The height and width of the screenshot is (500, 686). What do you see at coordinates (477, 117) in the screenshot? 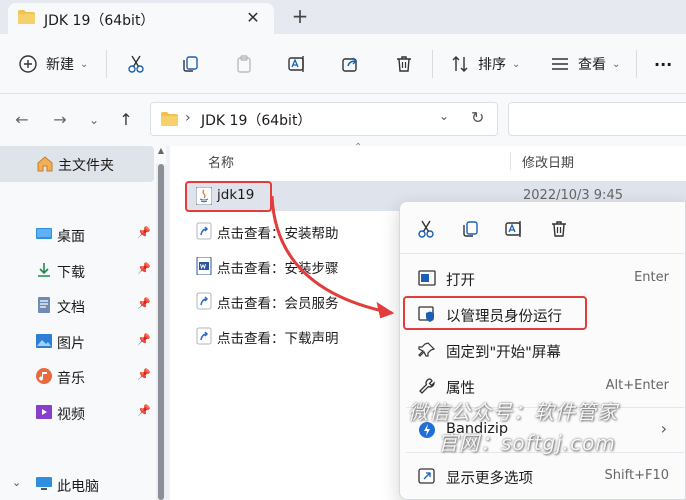
I see `refresh-icon: ↻` at bounding box center [477, 117].